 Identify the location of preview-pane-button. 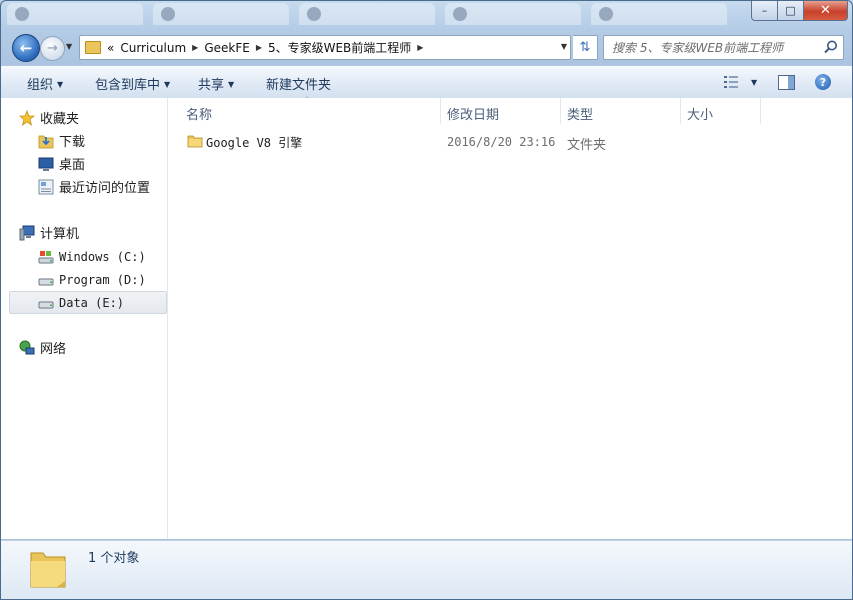
(786, 82).